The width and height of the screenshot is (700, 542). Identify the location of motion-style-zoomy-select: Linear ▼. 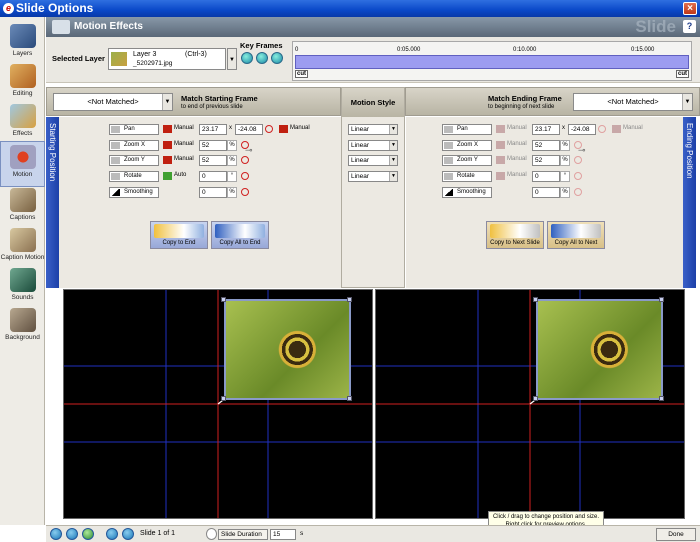
(373, 160).